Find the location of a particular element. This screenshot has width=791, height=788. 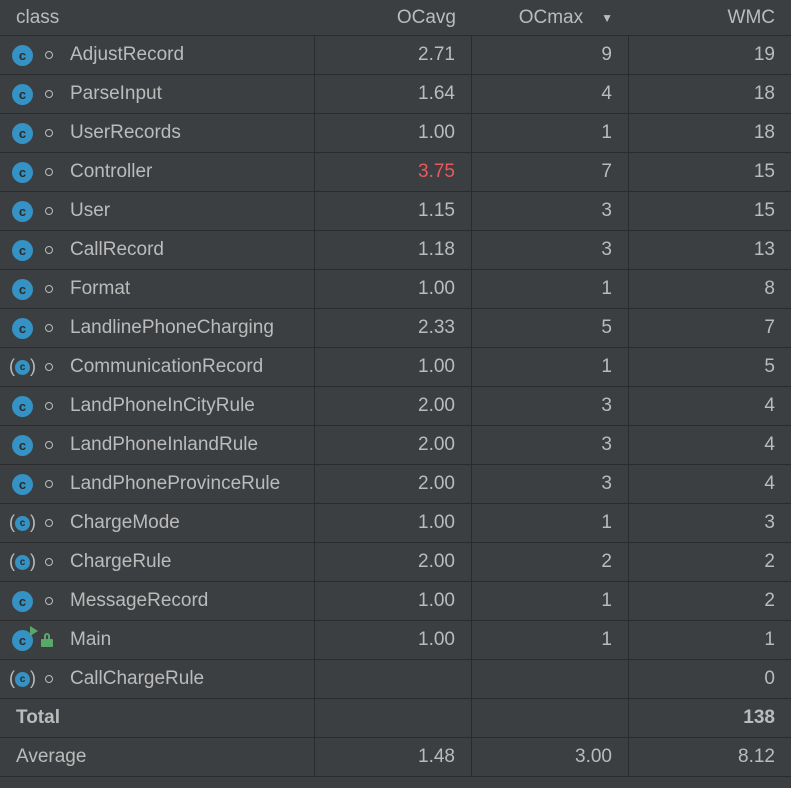

class-name: ChargeRule is located at coordinates (121, 561).